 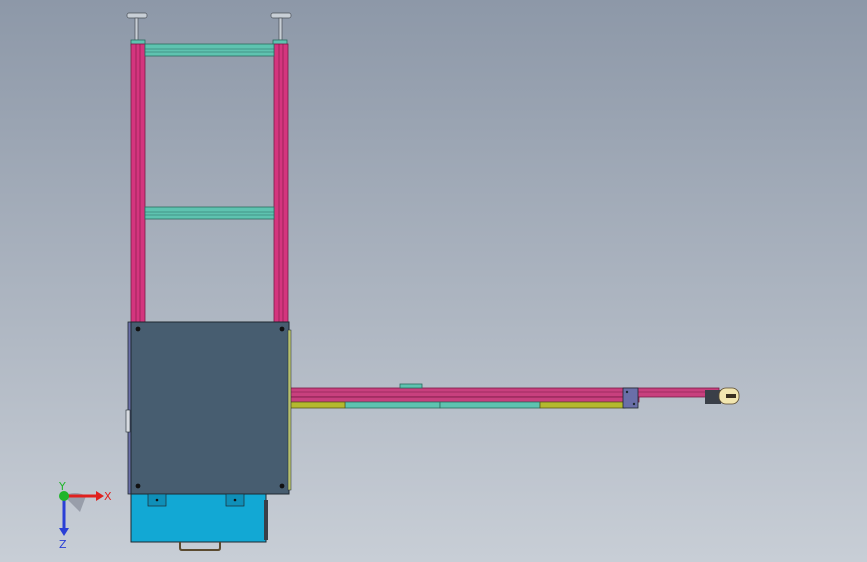 I want to click on cabinet-side-latch, so click(x=128, y=421).